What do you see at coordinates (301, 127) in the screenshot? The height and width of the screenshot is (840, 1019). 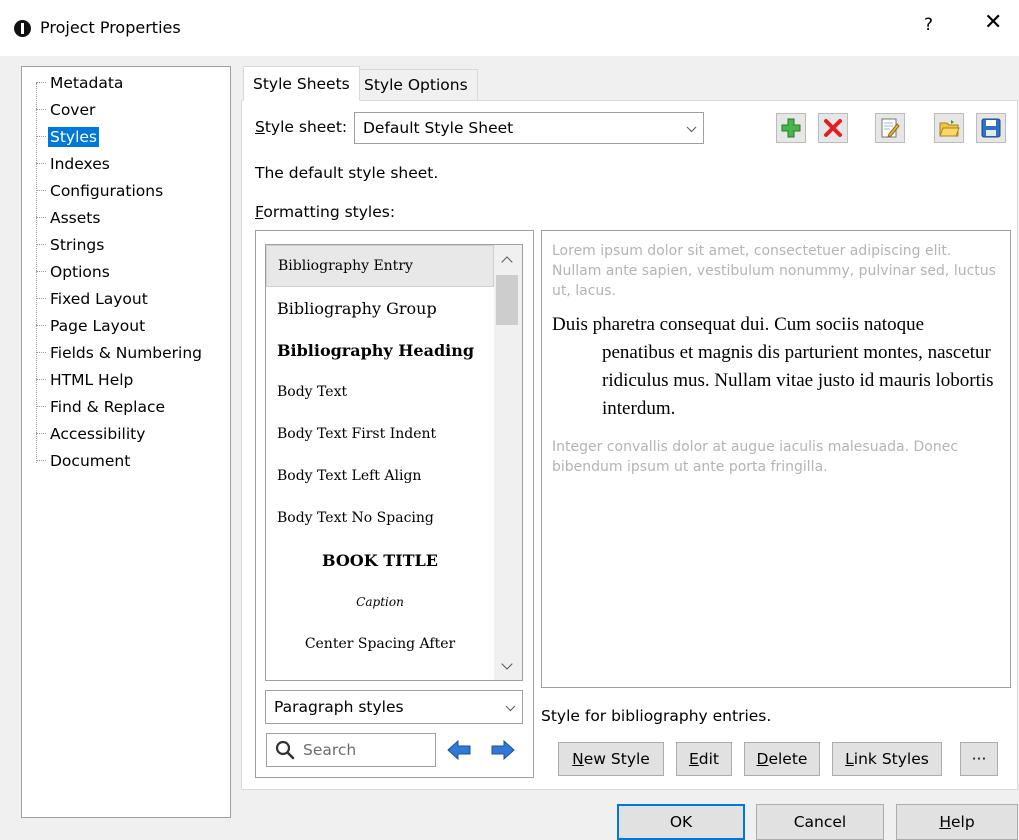 I see `style-sheet-label: Style sheet:` at bounding box center [301, 127].